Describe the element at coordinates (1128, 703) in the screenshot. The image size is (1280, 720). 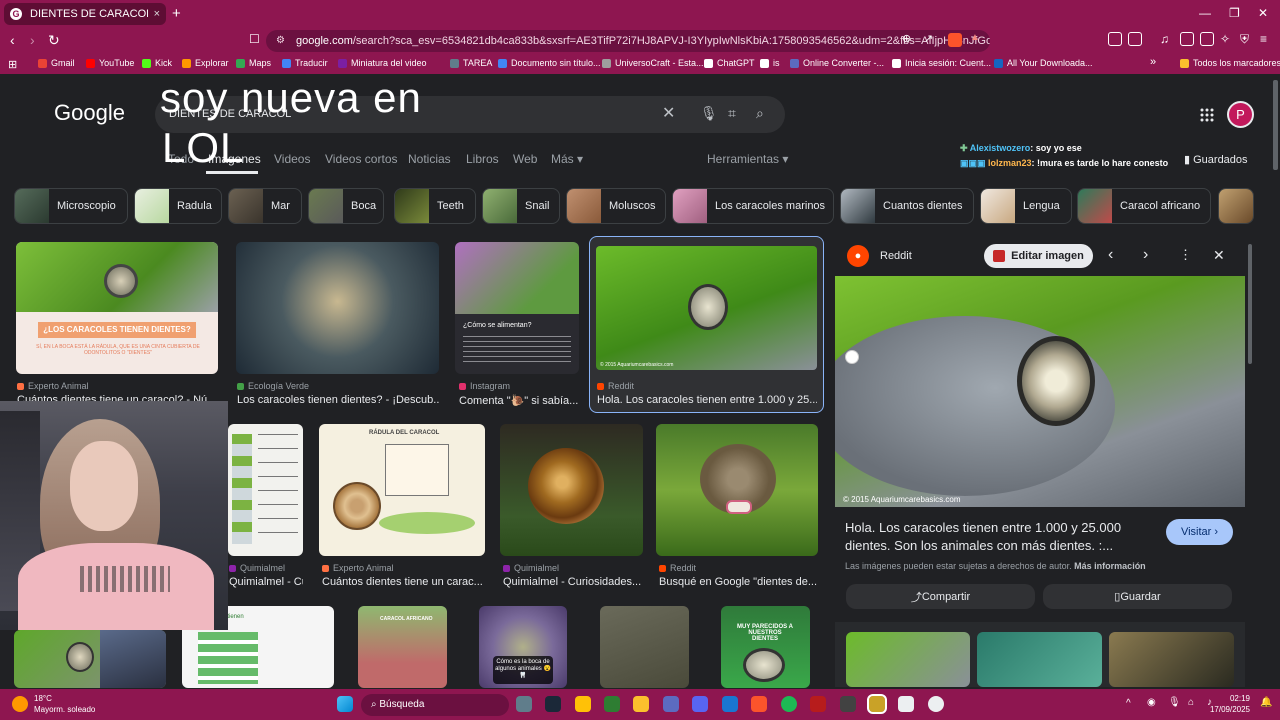
I see `tray-chevron-icon: ^` at that location.